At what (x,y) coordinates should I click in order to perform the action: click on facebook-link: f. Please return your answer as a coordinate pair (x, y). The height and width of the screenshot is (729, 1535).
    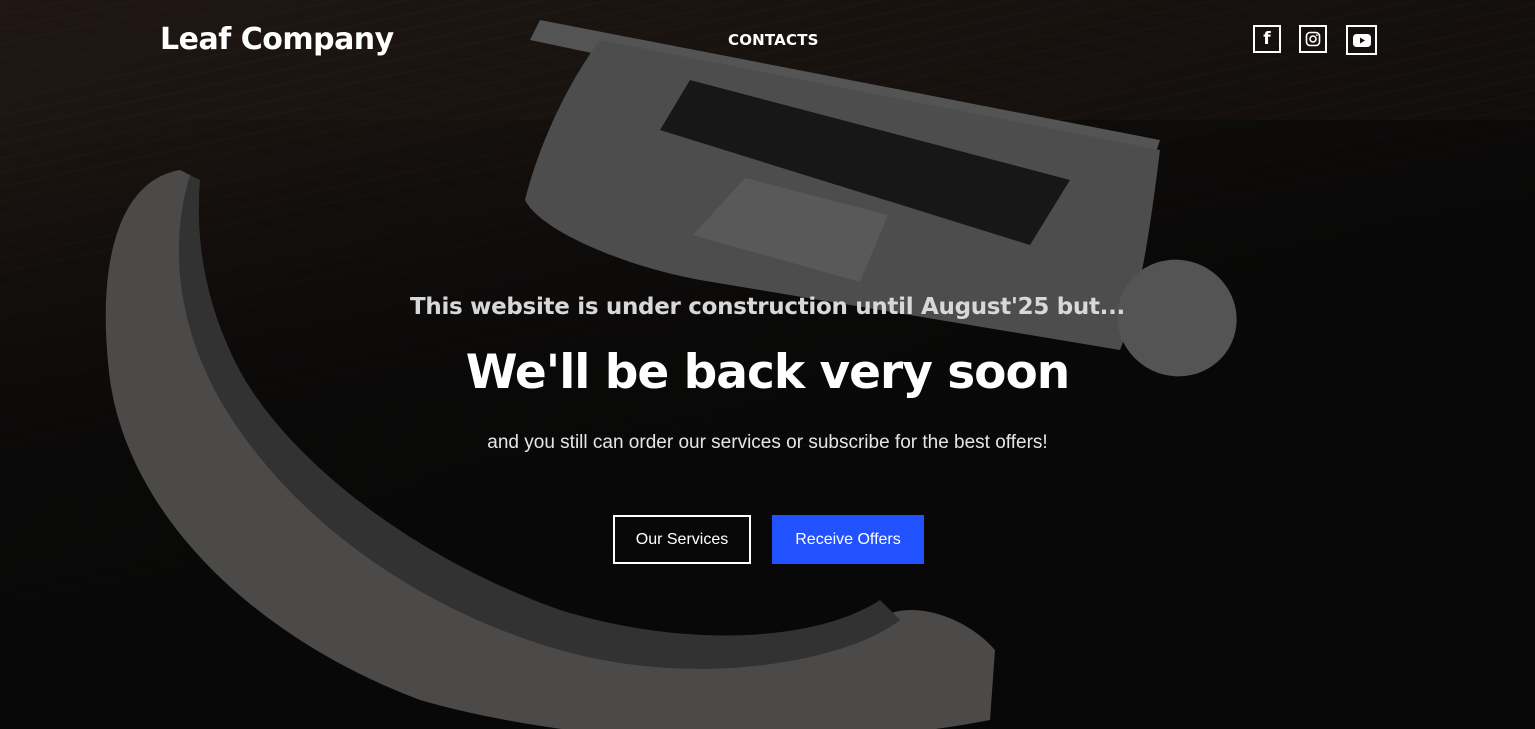
    Looking at the image, I should click on (1267, 39).